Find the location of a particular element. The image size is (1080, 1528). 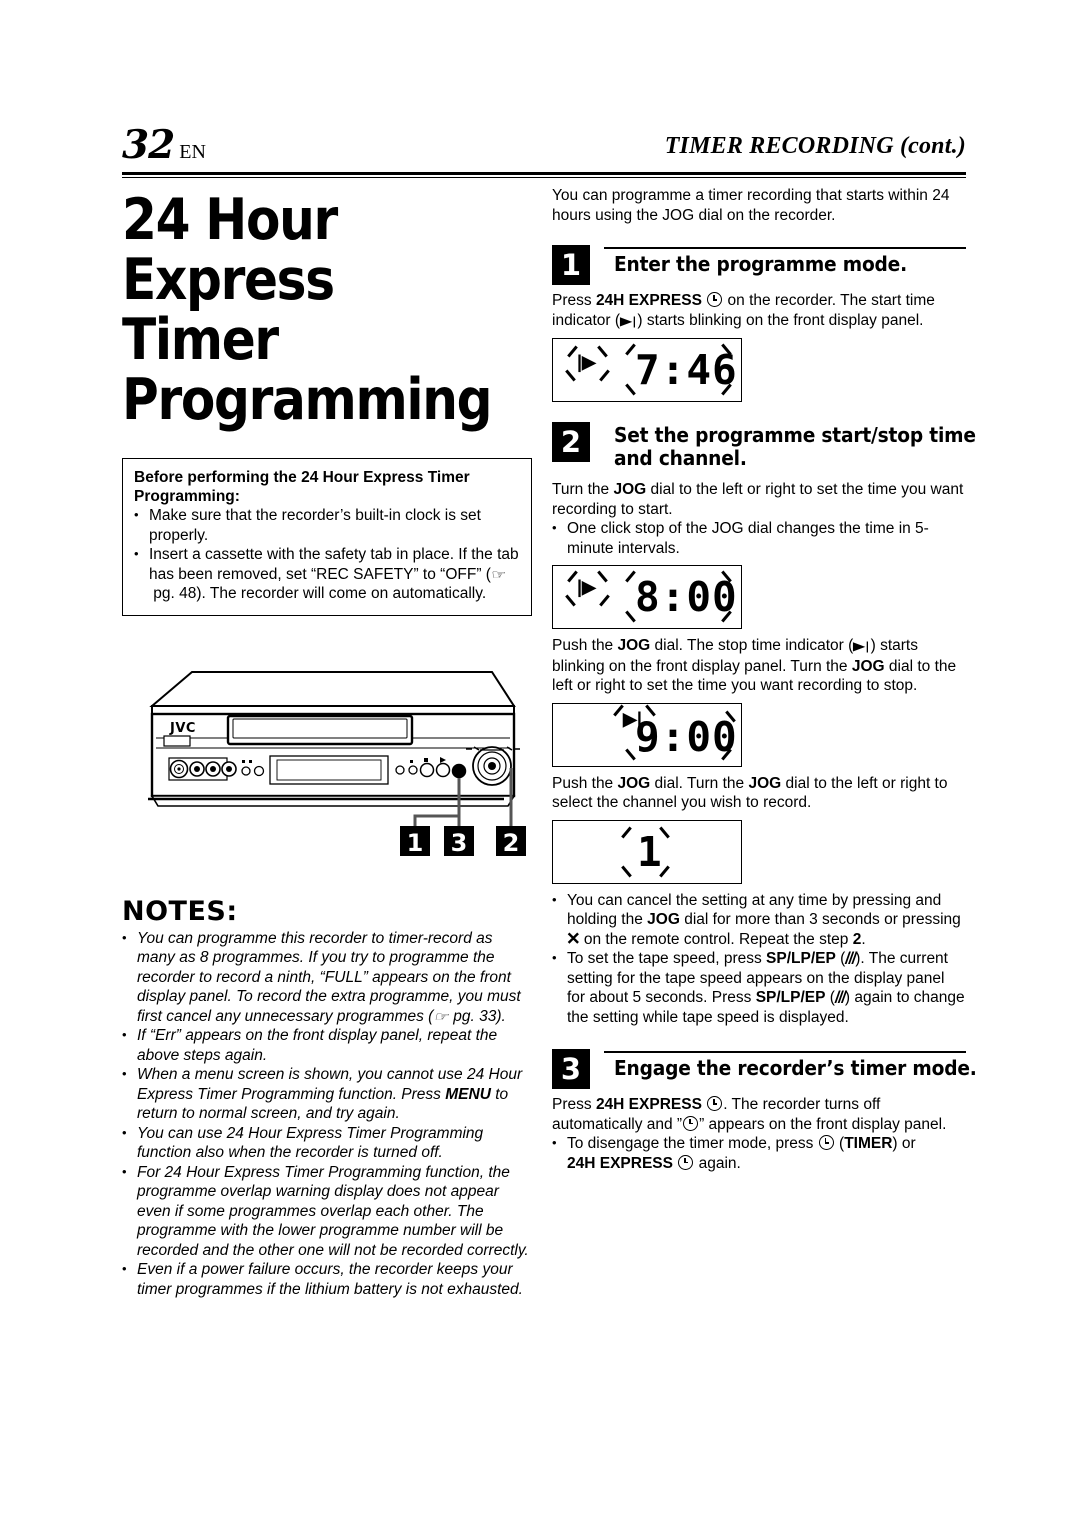

display-panel-start-time: |▶ 7:46 is located at coordinates (647, 370).